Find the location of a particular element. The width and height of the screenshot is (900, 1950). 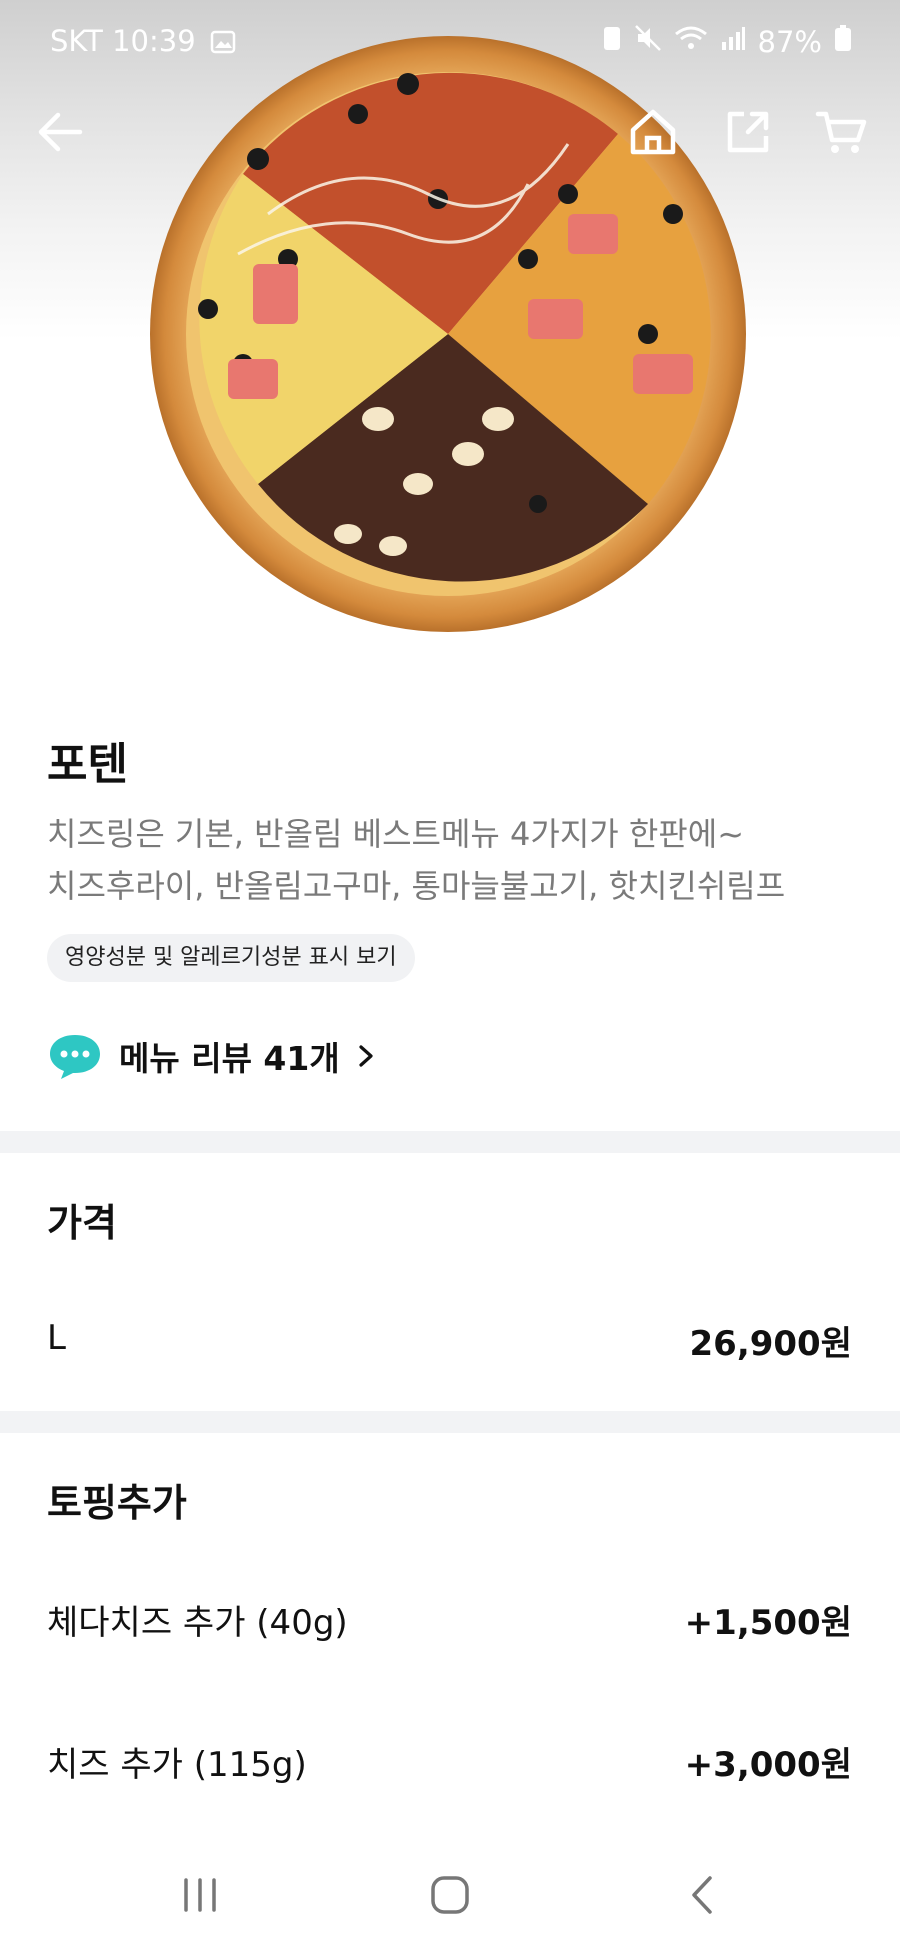

signal-icon is located at coordinates (733, 41).